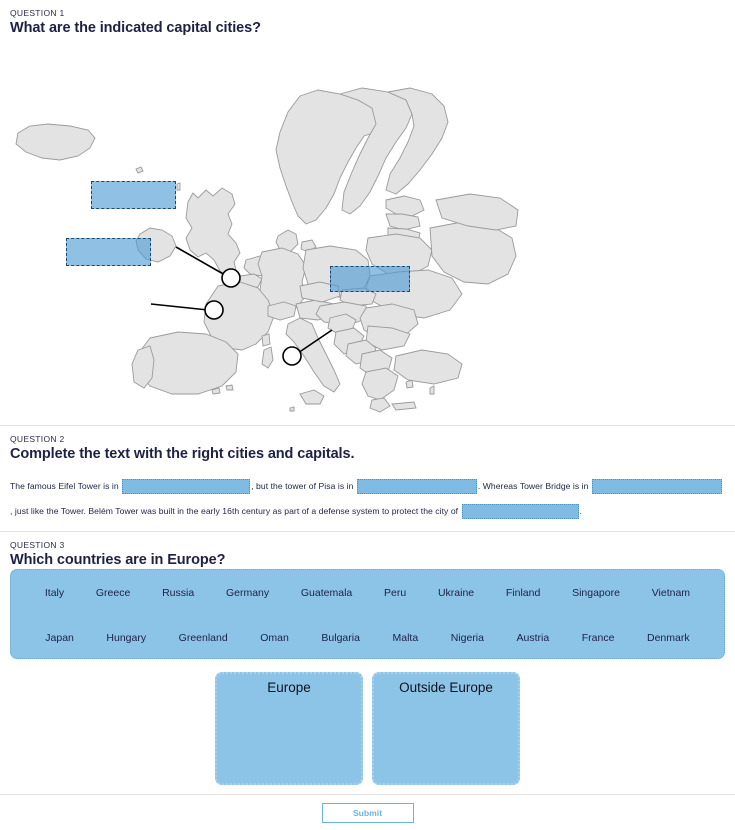 The height and width of the screenshot is (830, 735). I want to click on category-outside-europe-label: Outside Europe, so click(446, 687).